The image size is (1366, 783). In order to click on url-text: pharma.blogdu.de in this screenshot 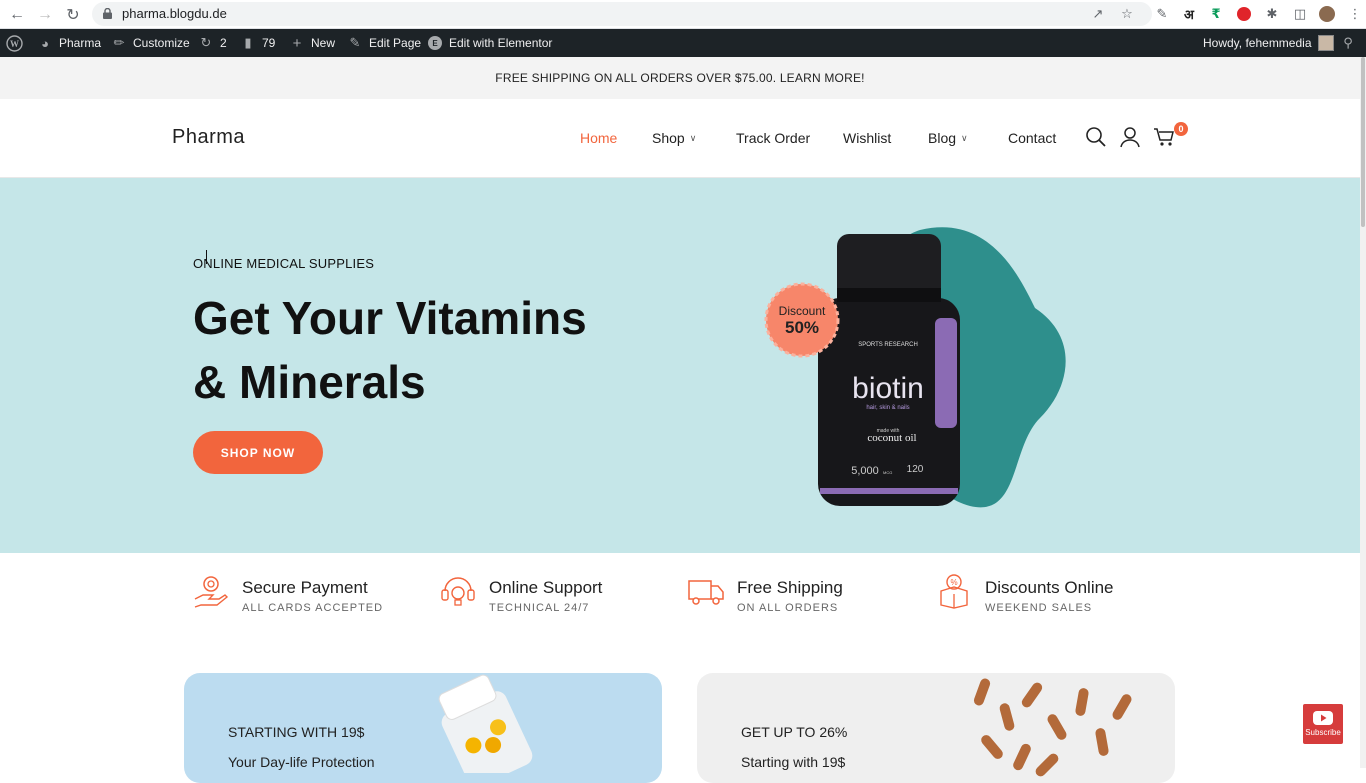, I will do `click(174, 13)`.